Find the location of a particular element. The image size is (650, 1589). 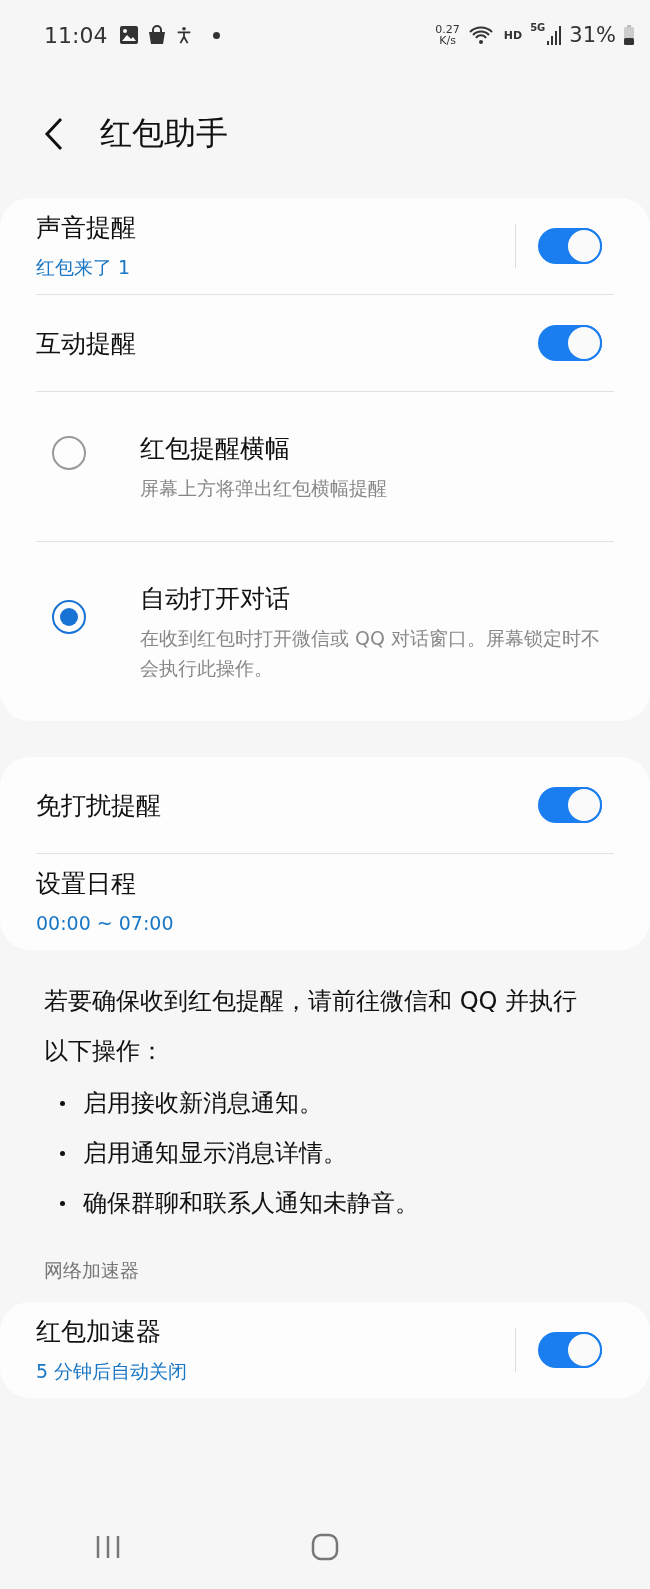

settings-row: 自动打开对话 在收到红包时打开微信或 QQ 对话窗口。屏幕锁定时不会执行此操作。 is located at coordinates (325, 631).